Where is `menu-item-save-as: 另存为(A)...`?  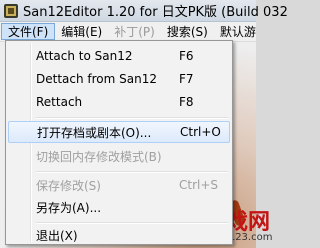 menu-item-save-as: 另存为(A)... is located at coordinates (119, 207).